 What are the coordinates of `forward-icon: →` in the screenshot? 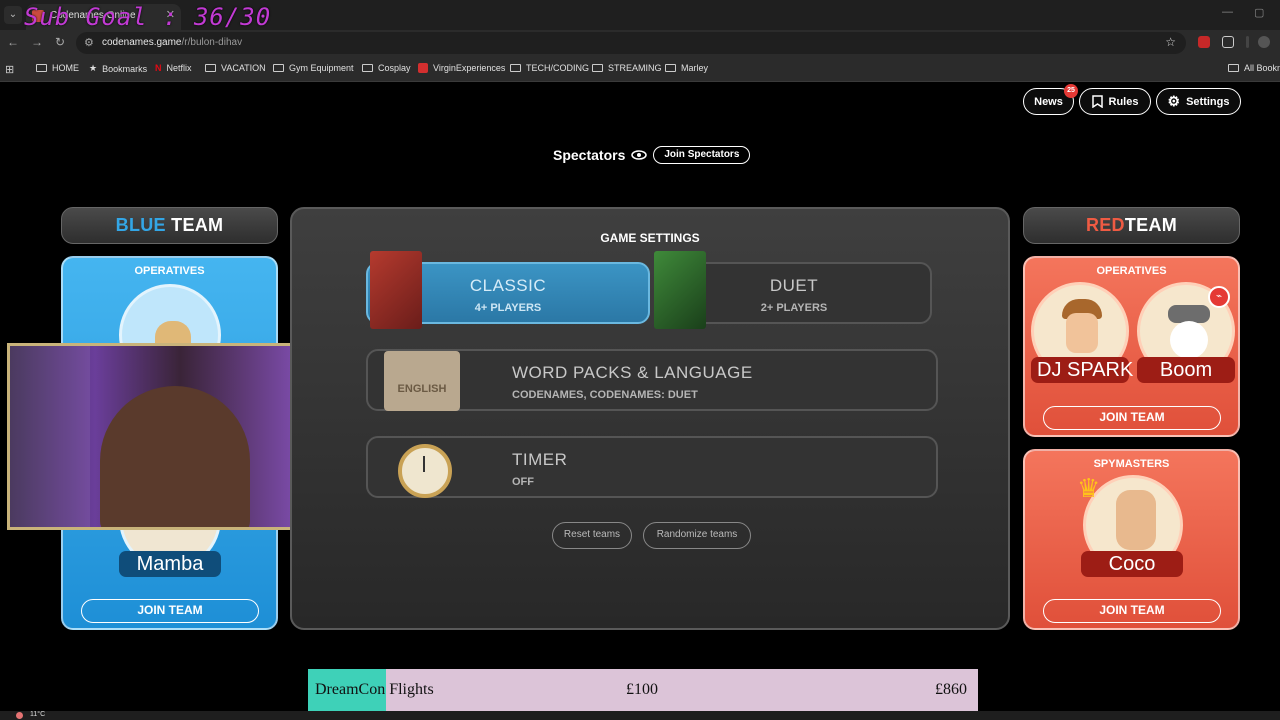 It's located at (37, 42).